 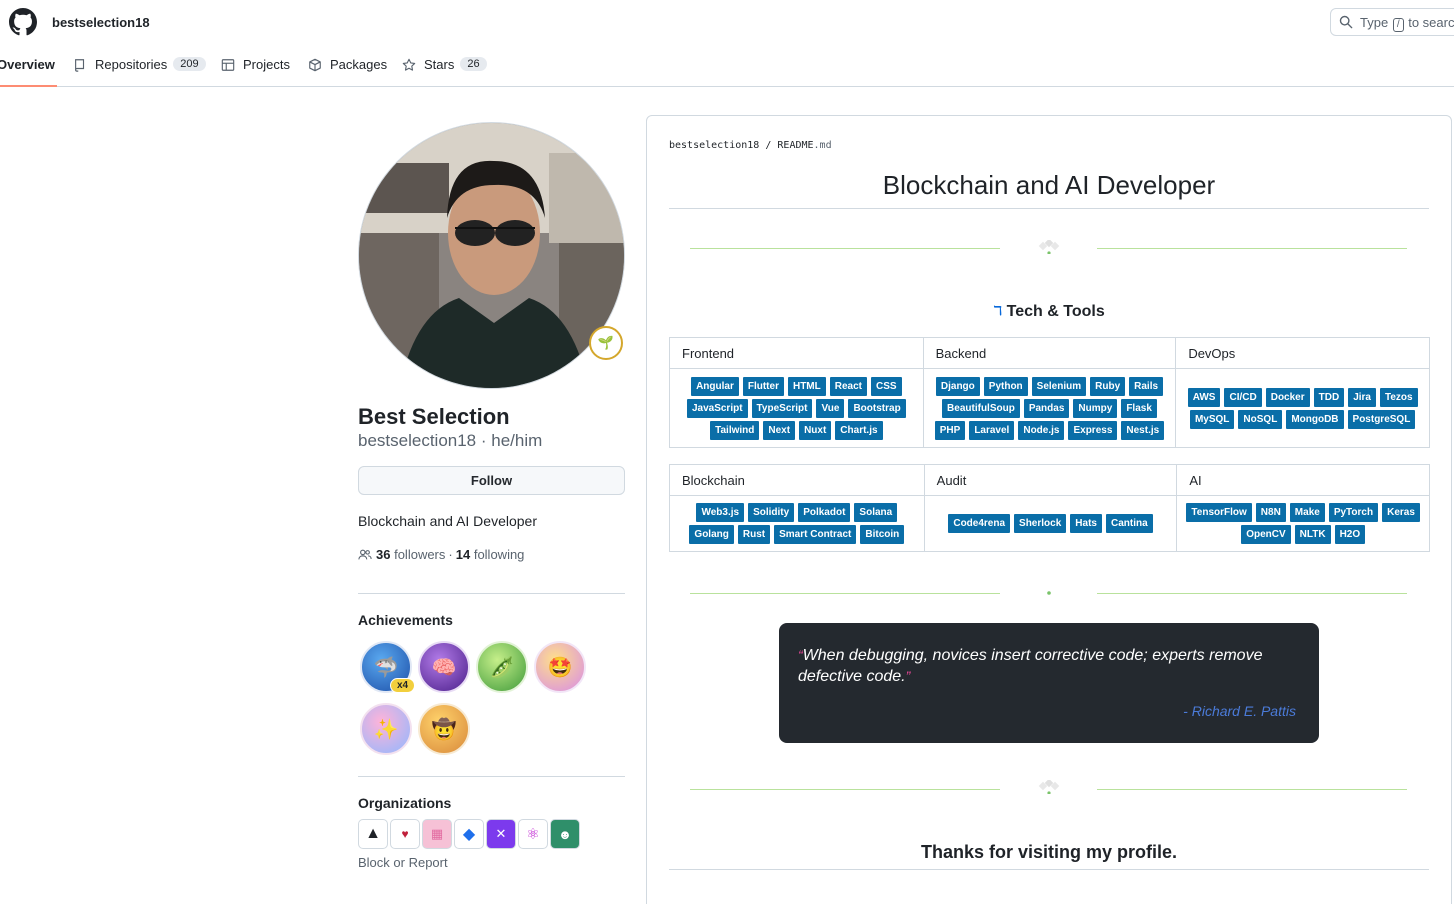 I want to click on tech-badge: PostgreSQL, so click(x=1381, y=419).